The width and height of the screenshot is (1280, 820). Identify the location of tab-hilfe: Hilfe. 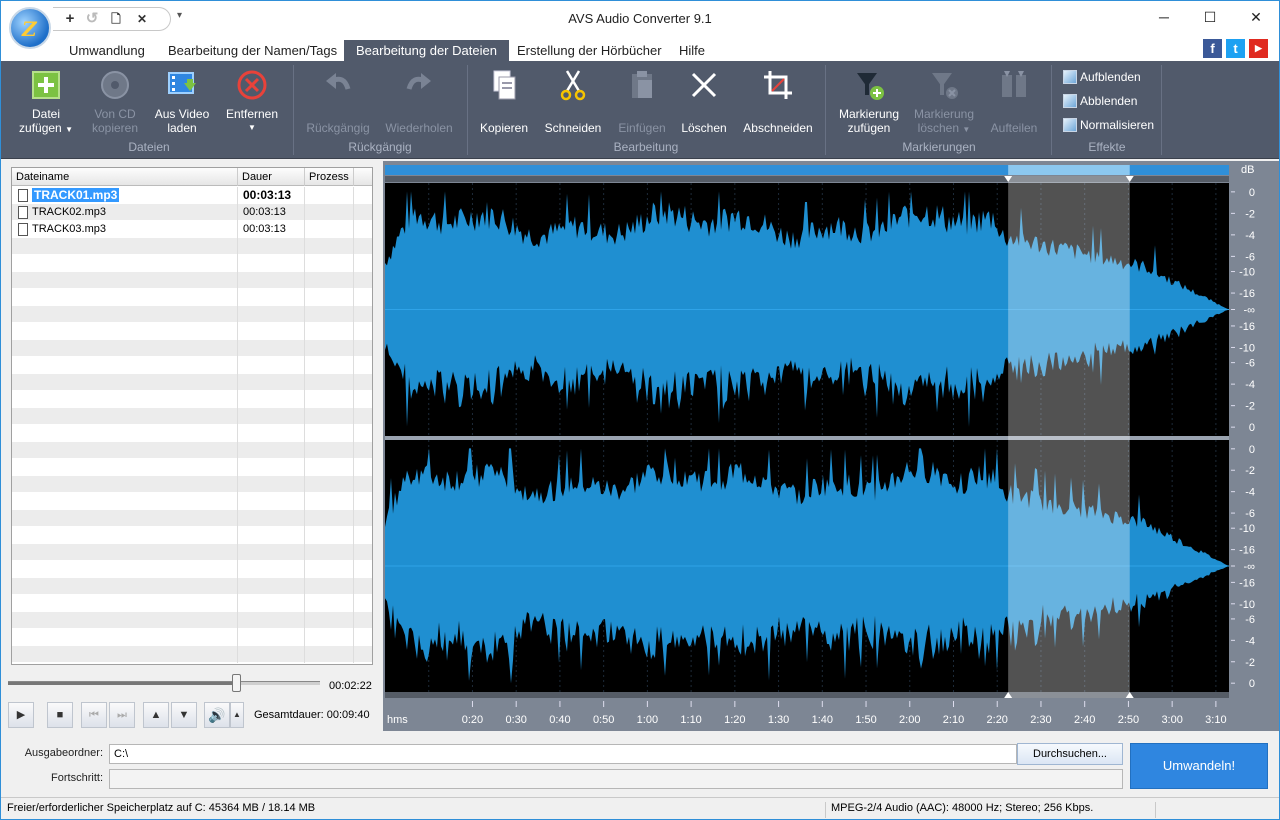
(692, 50).